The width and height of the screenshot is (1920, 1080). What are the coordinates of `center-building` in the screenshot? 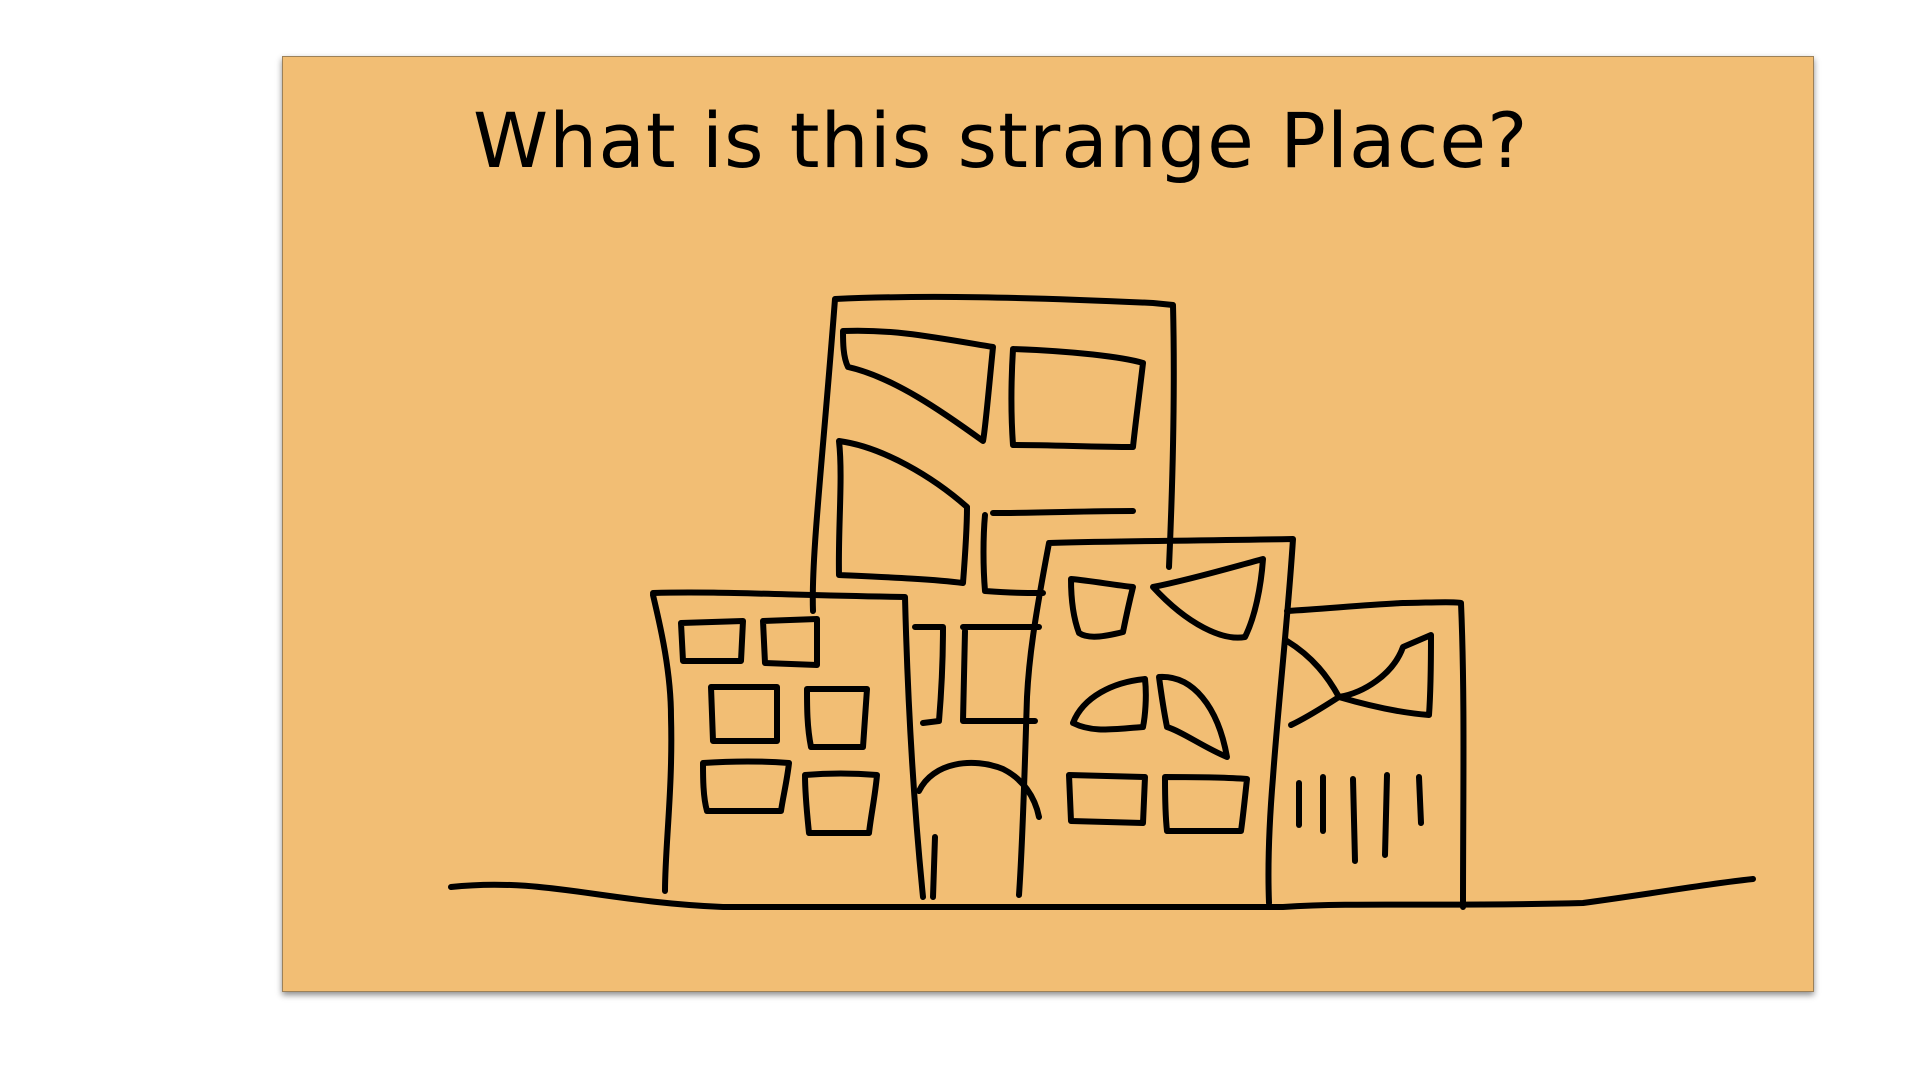 It's located at (1156, 721).